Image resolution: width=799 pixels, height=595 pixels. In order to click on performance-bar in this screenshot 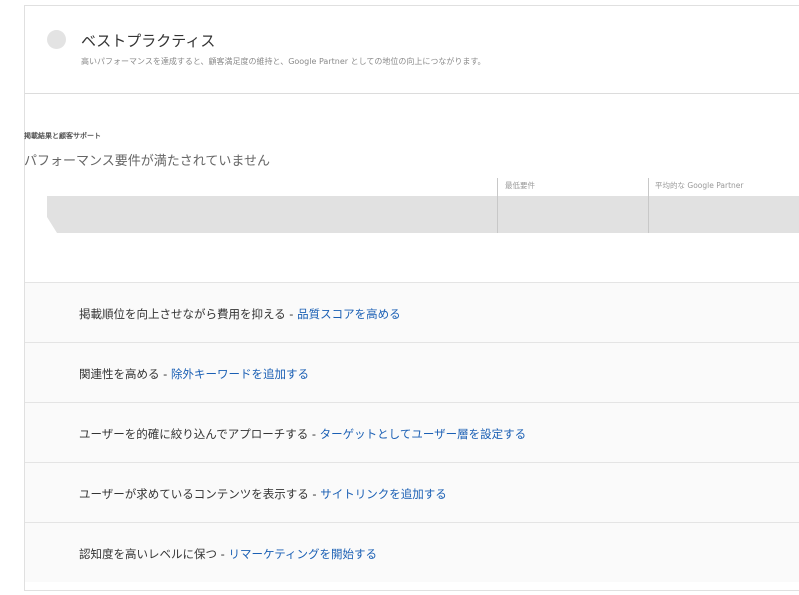, I will do `click(423, 214)`.